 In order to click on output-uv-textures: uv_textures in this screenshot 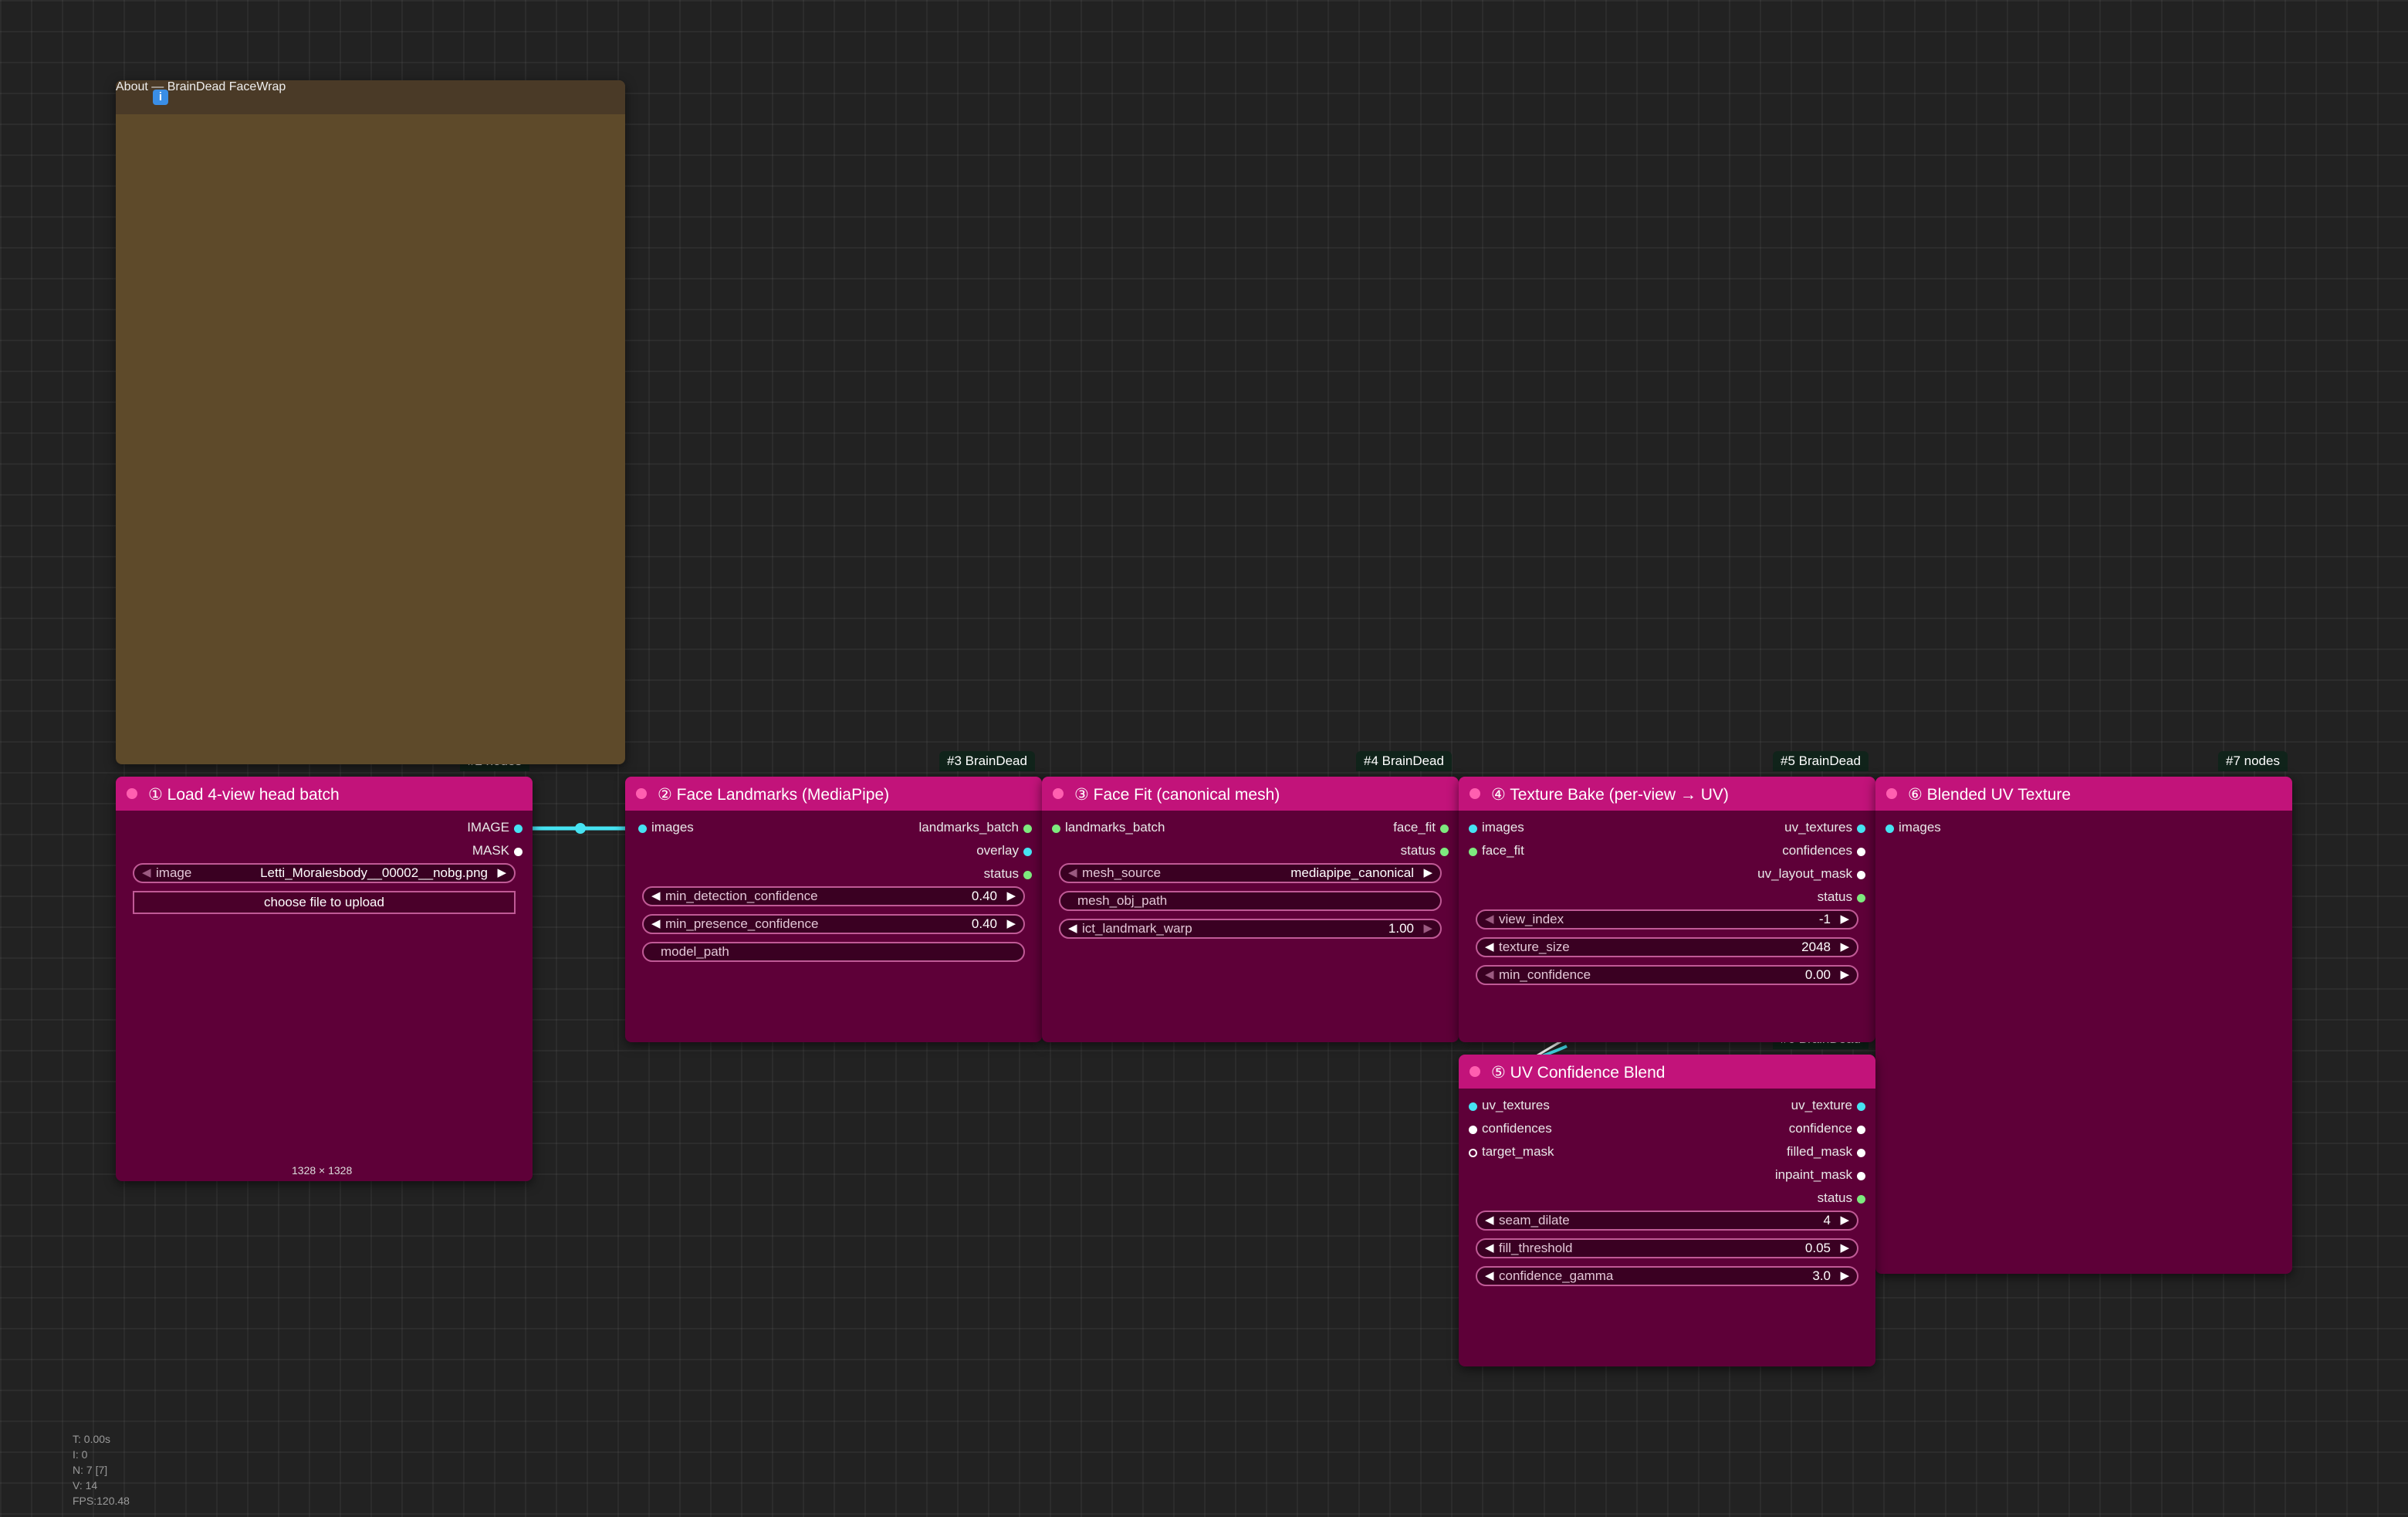, I will do `click(1825, 827)`.